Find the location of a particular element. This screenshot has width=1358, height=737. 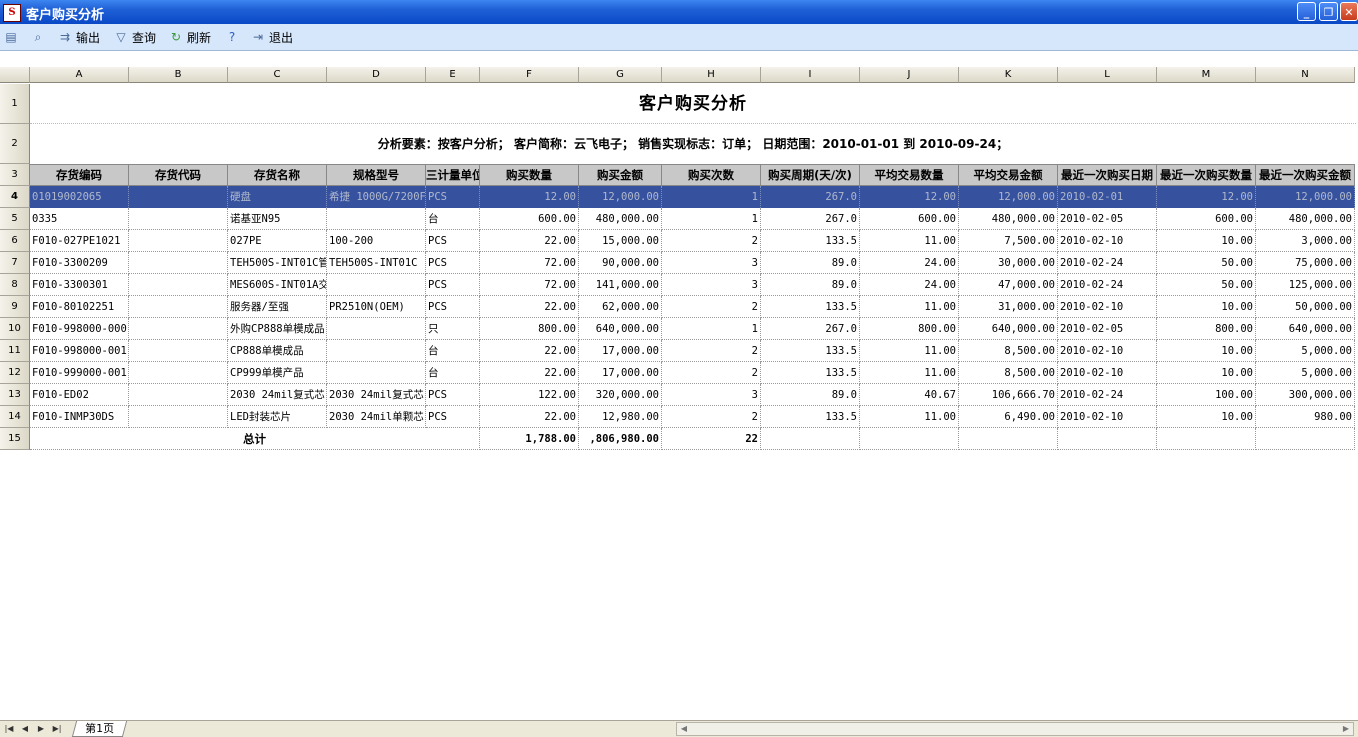

column-header-c: C is located at coordinates (277, 75).